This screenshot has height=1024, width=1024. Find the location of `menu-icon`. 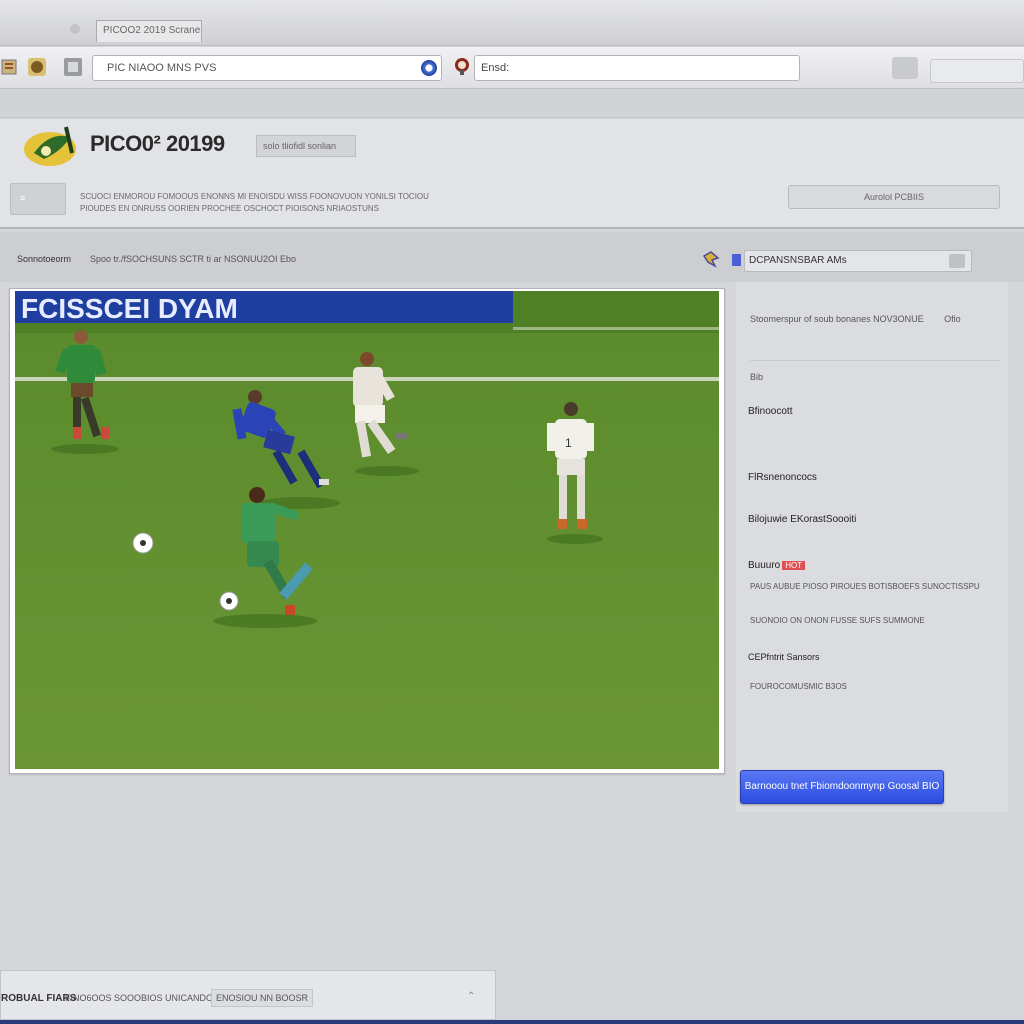

menu-icon is located at coordinates (905, 68).